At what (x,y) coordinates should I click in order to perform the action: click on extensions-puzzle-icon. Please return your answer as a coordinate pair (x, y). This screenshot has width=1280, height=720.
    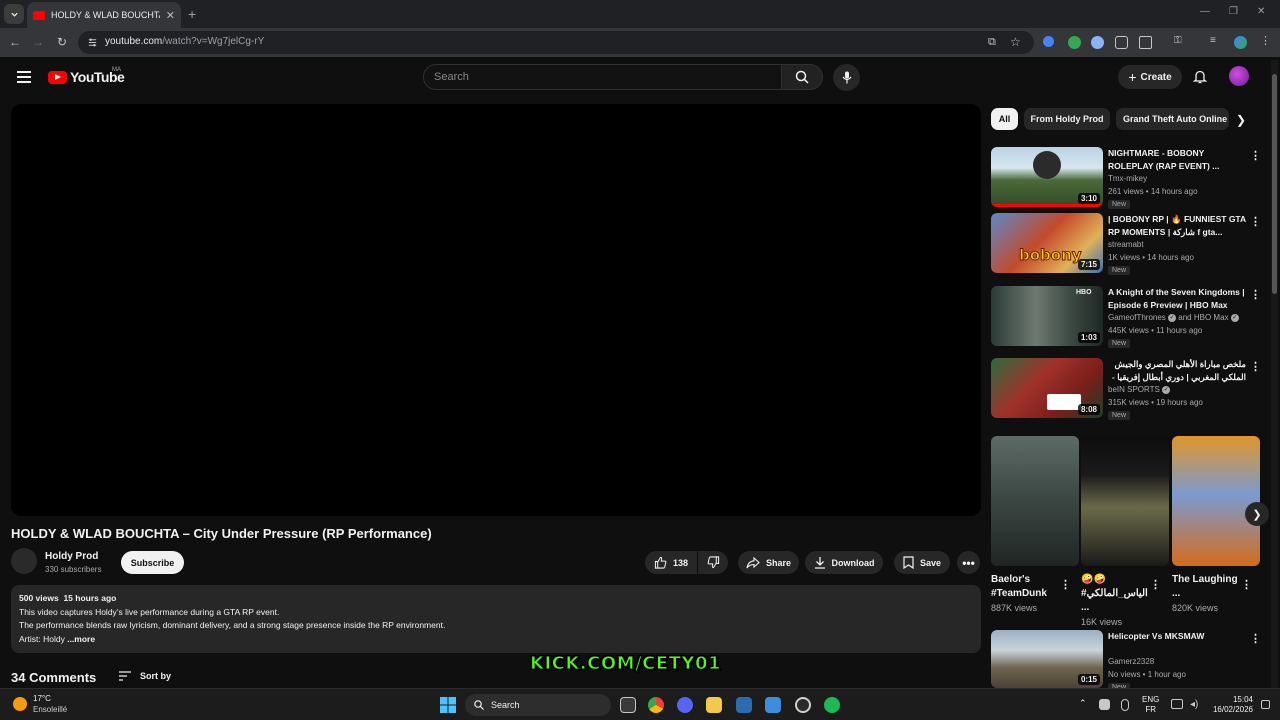
    Looking at the image, I should click on (1145, 42).